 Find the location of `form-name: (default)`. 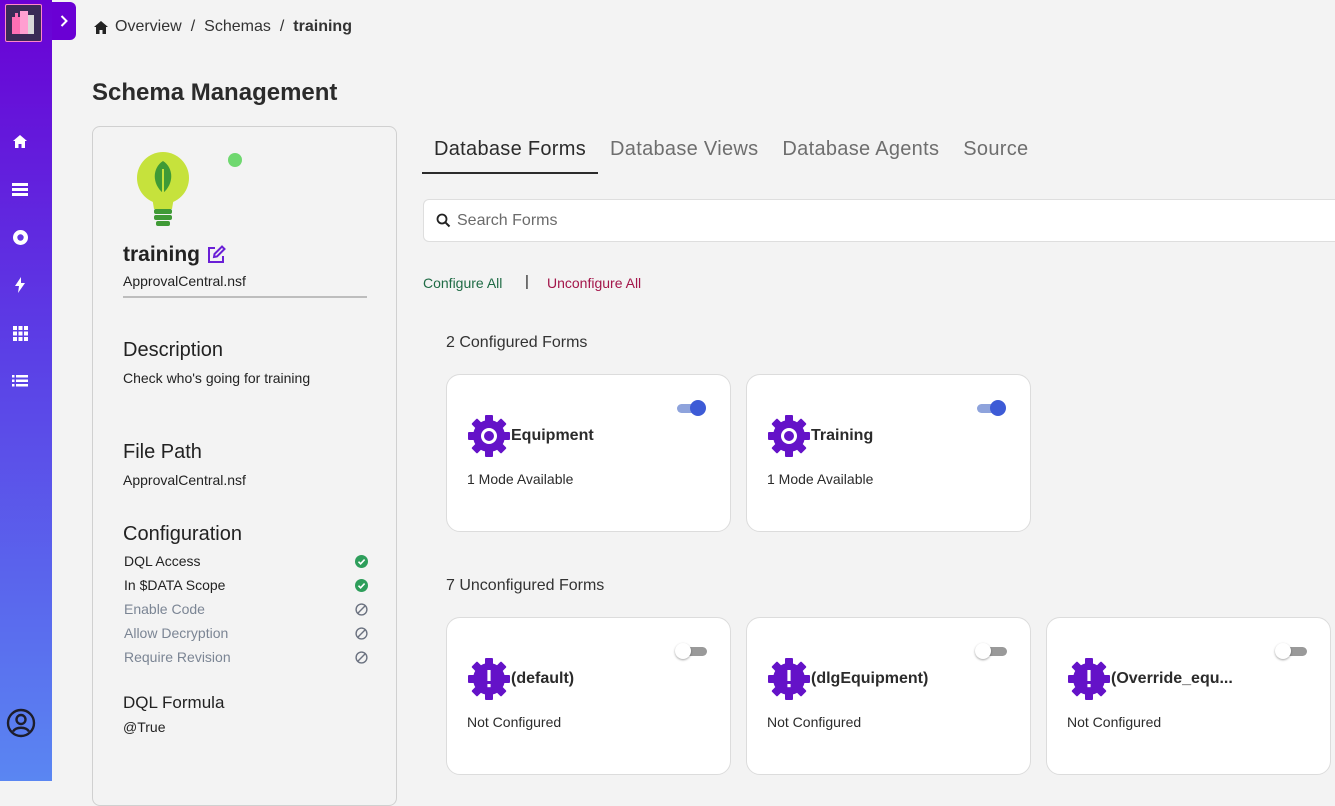

form-name: (default) is located at coordinates (543, 678).